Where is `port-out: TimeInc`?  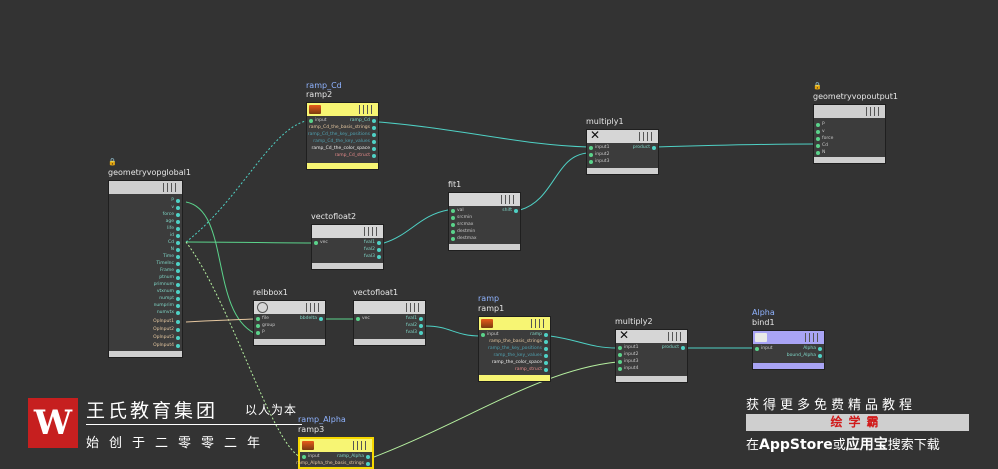 port-out: TimeInc is located at coordinates (168, 264).